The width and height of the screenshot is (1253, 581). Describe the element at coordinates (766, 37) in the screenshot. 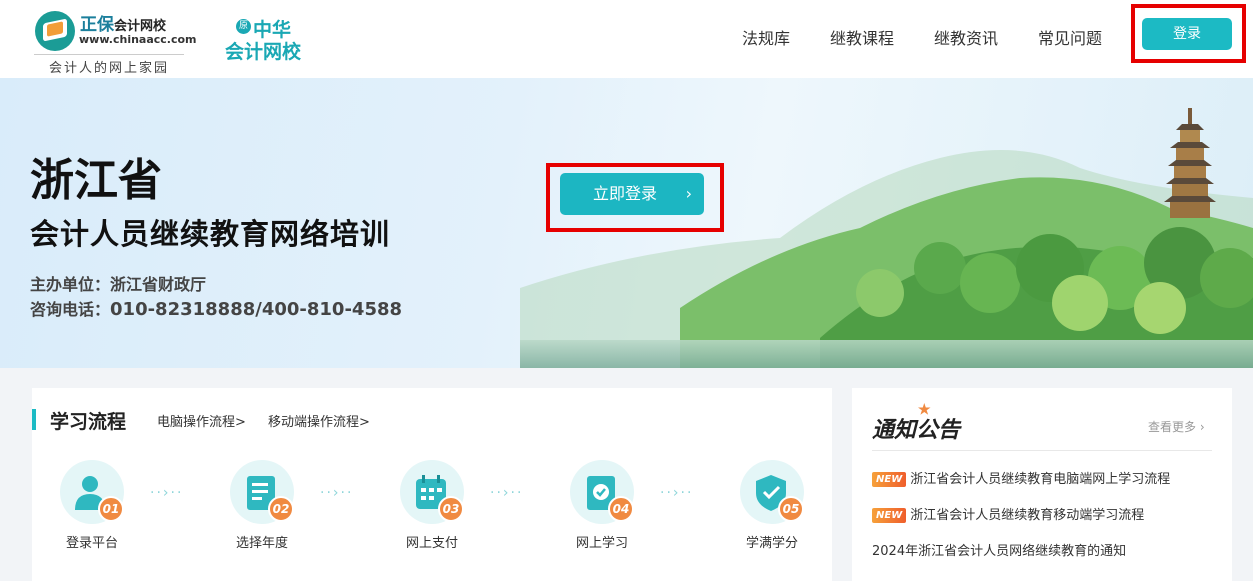

I see `nav-regulations: 法规库` at that location.